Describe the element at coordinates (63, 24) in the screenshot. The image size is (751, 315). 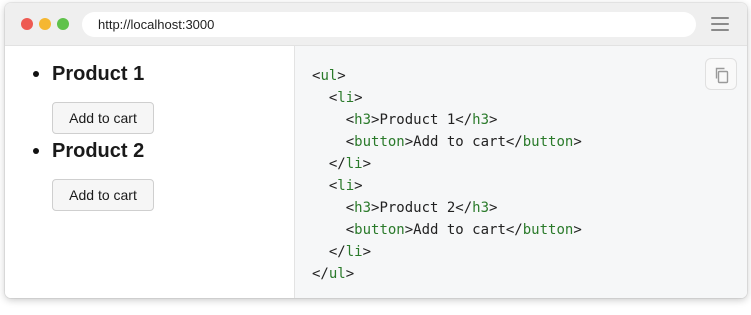
I see `maximize-window-button` at that location.